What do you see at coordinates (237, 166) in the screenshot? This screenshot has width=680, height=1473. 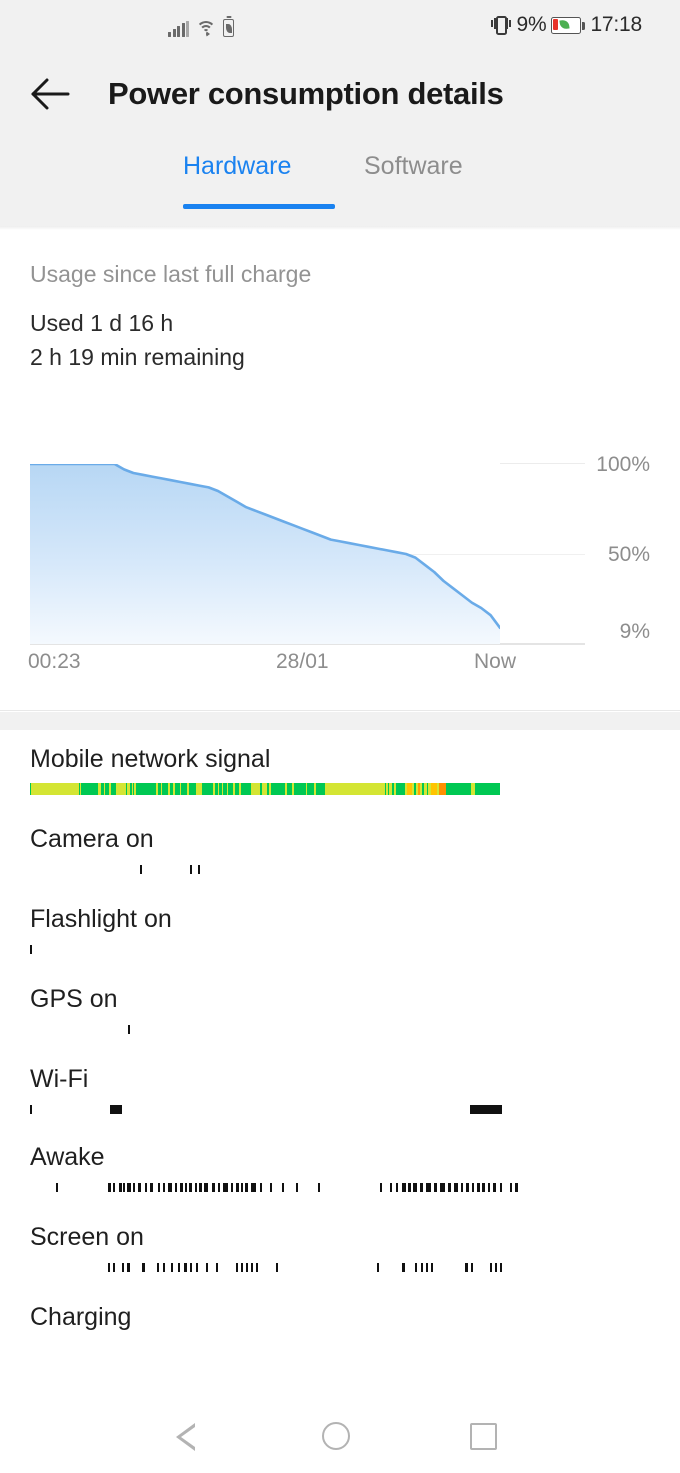 I see `tab-hardware: Hardware` at bounding box center [237, 166].